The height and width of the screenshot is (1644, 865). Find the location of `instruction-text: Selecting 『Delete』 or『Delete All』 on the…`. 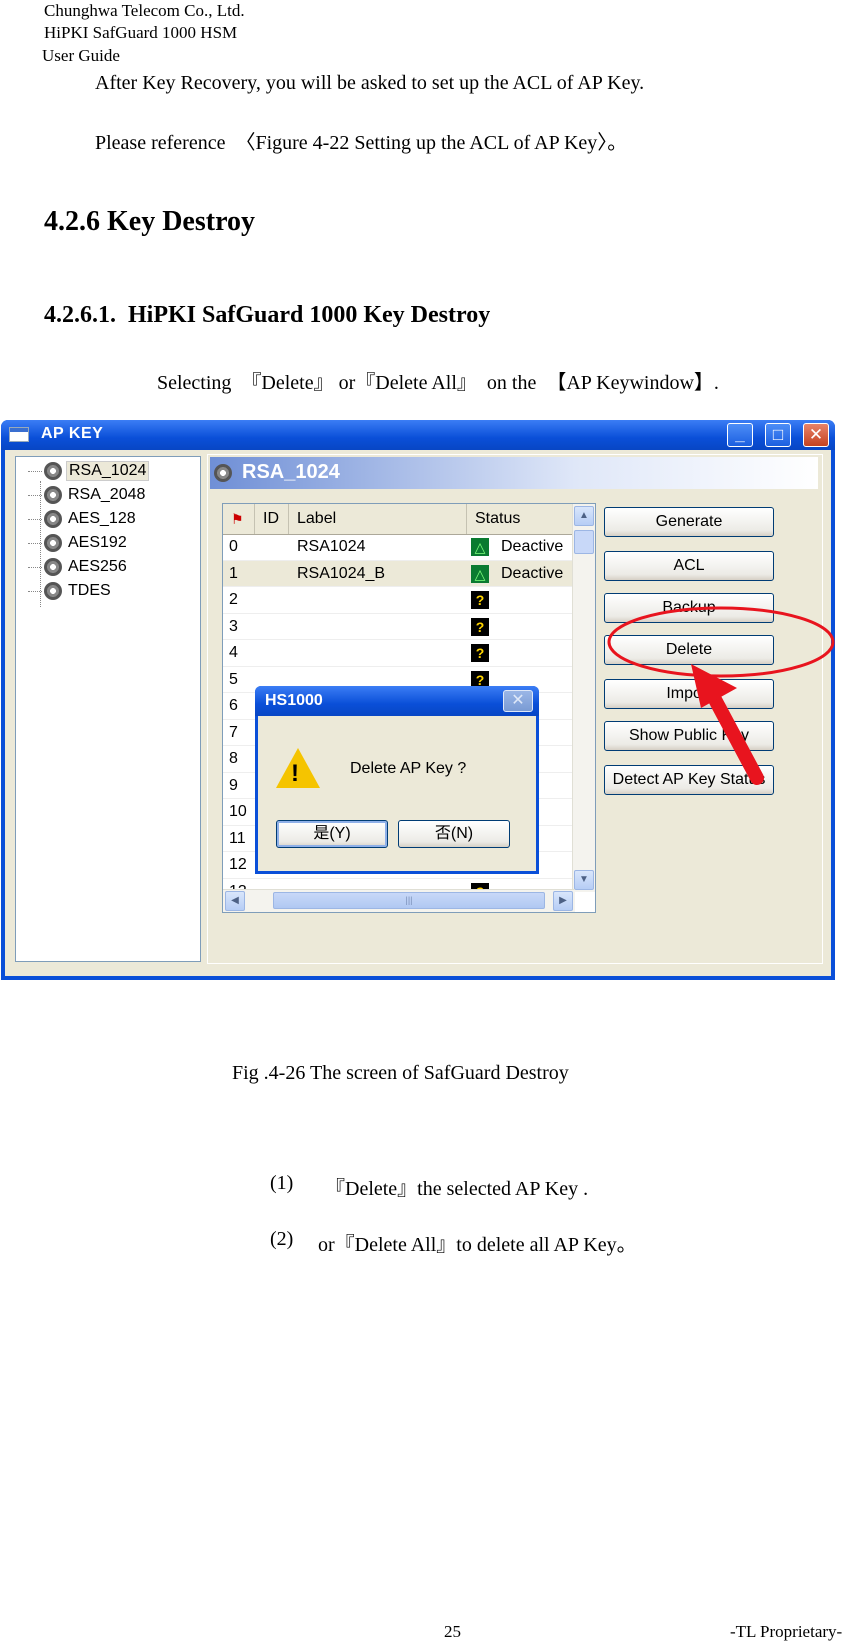

instruction-text: Selecting 『Delete』 or『Delete All』 on the… is located at coordinates (438, 383).